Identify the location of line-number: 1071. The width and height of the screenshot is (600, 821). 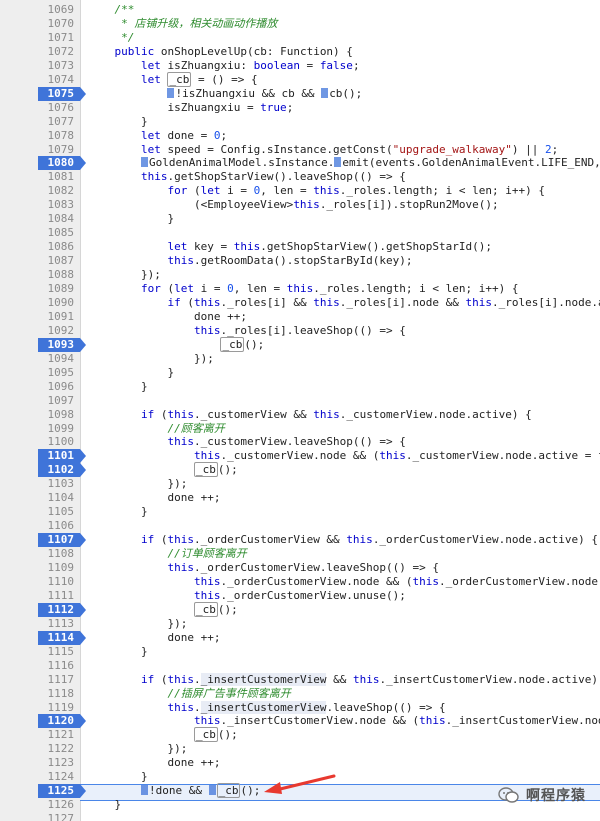
(37, 38).